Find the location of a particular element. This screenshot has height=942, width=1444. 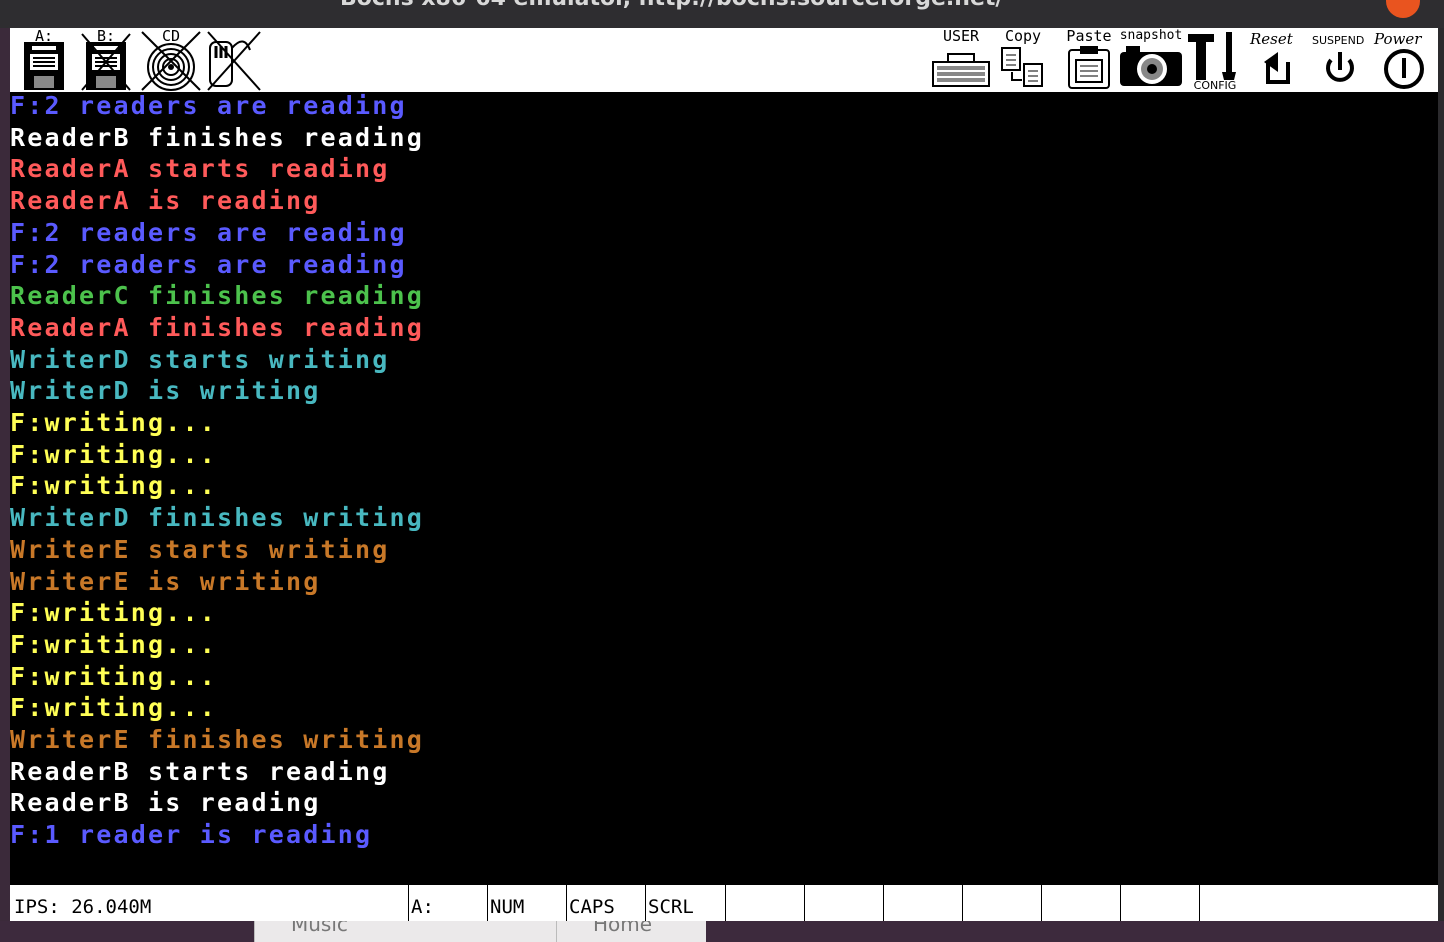

clipboard-icon is located at coordinates (1089, 67).